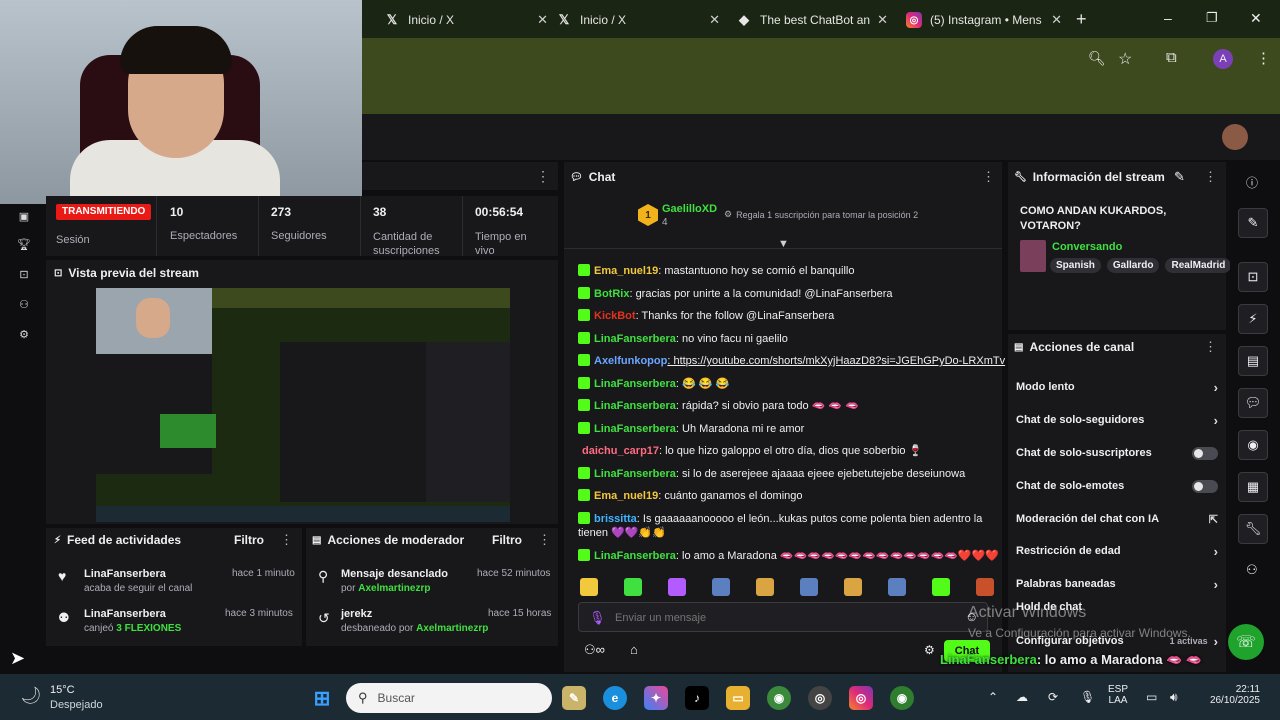 The height and width of the screenshot is (720, 1280). I want to click on mod-kebab-icon: ⋮, so click(544, 540).